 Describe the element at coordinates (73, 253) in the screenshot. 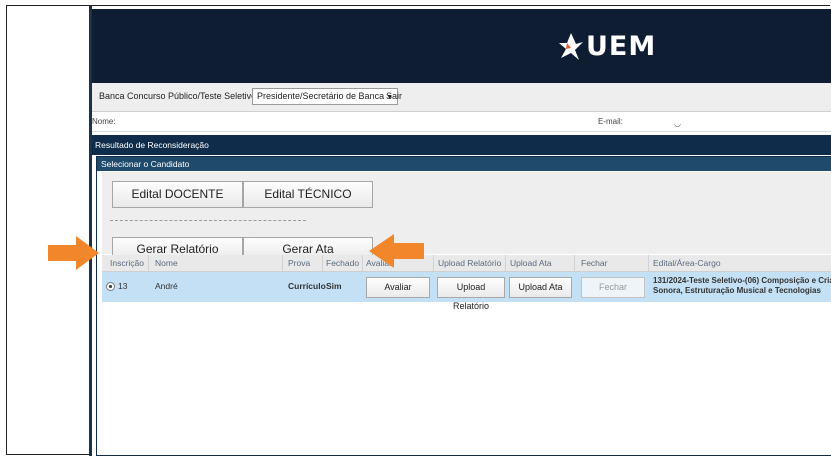

I see `arrow-right-icon` at that location.